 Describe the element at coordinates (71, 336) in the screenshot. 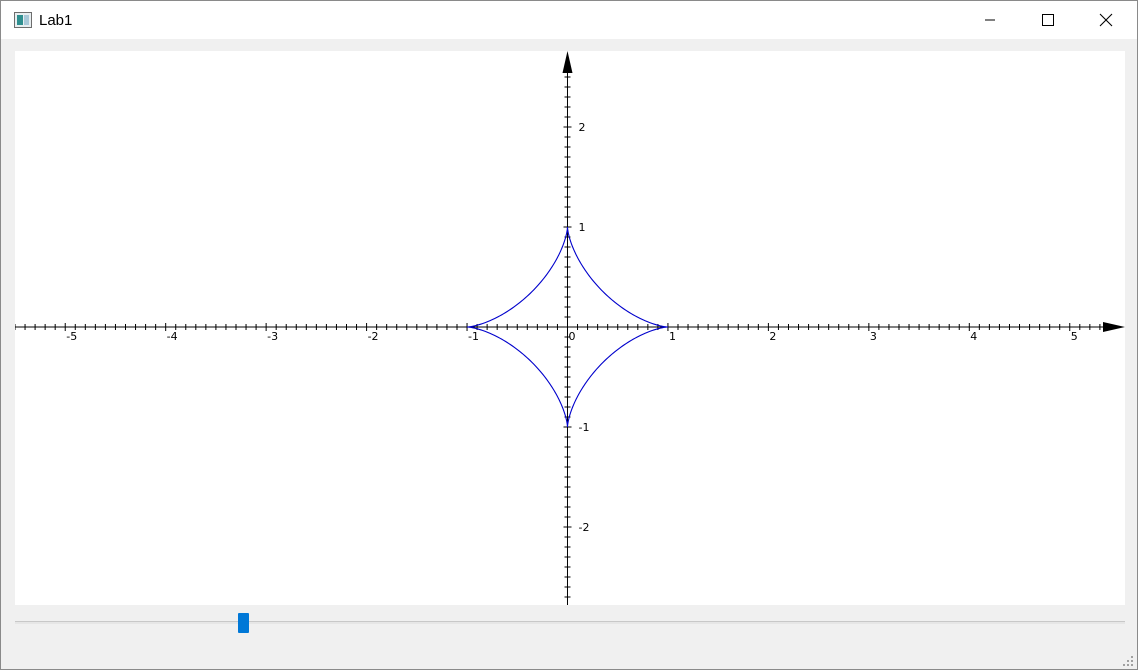

I see `x-tick-label: -5` at that location.